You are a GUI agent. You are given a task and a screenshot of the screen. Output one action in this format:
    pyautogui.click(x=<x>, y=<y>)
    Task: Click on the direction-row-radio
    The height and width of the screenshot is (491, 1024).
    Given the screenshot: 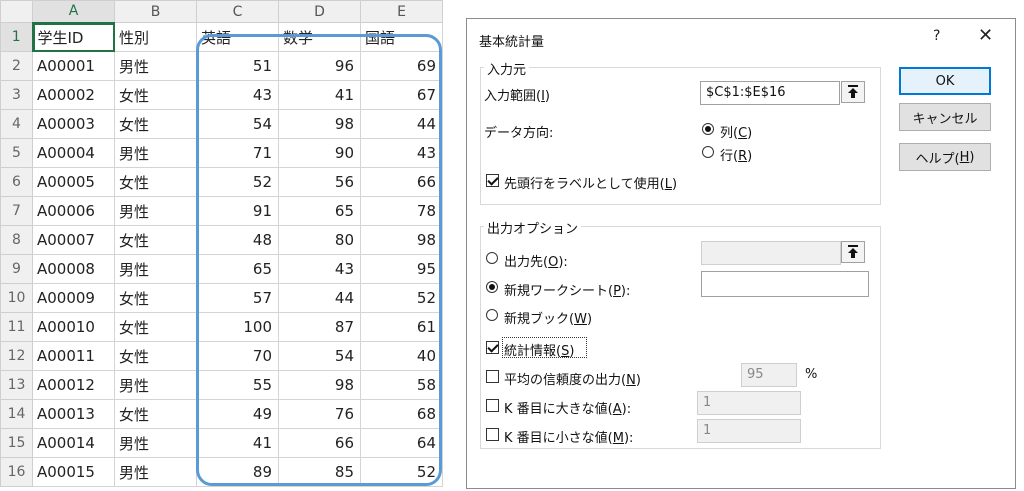 What is the action you would take?
    pyautogui.click(x=708, y=152)
    